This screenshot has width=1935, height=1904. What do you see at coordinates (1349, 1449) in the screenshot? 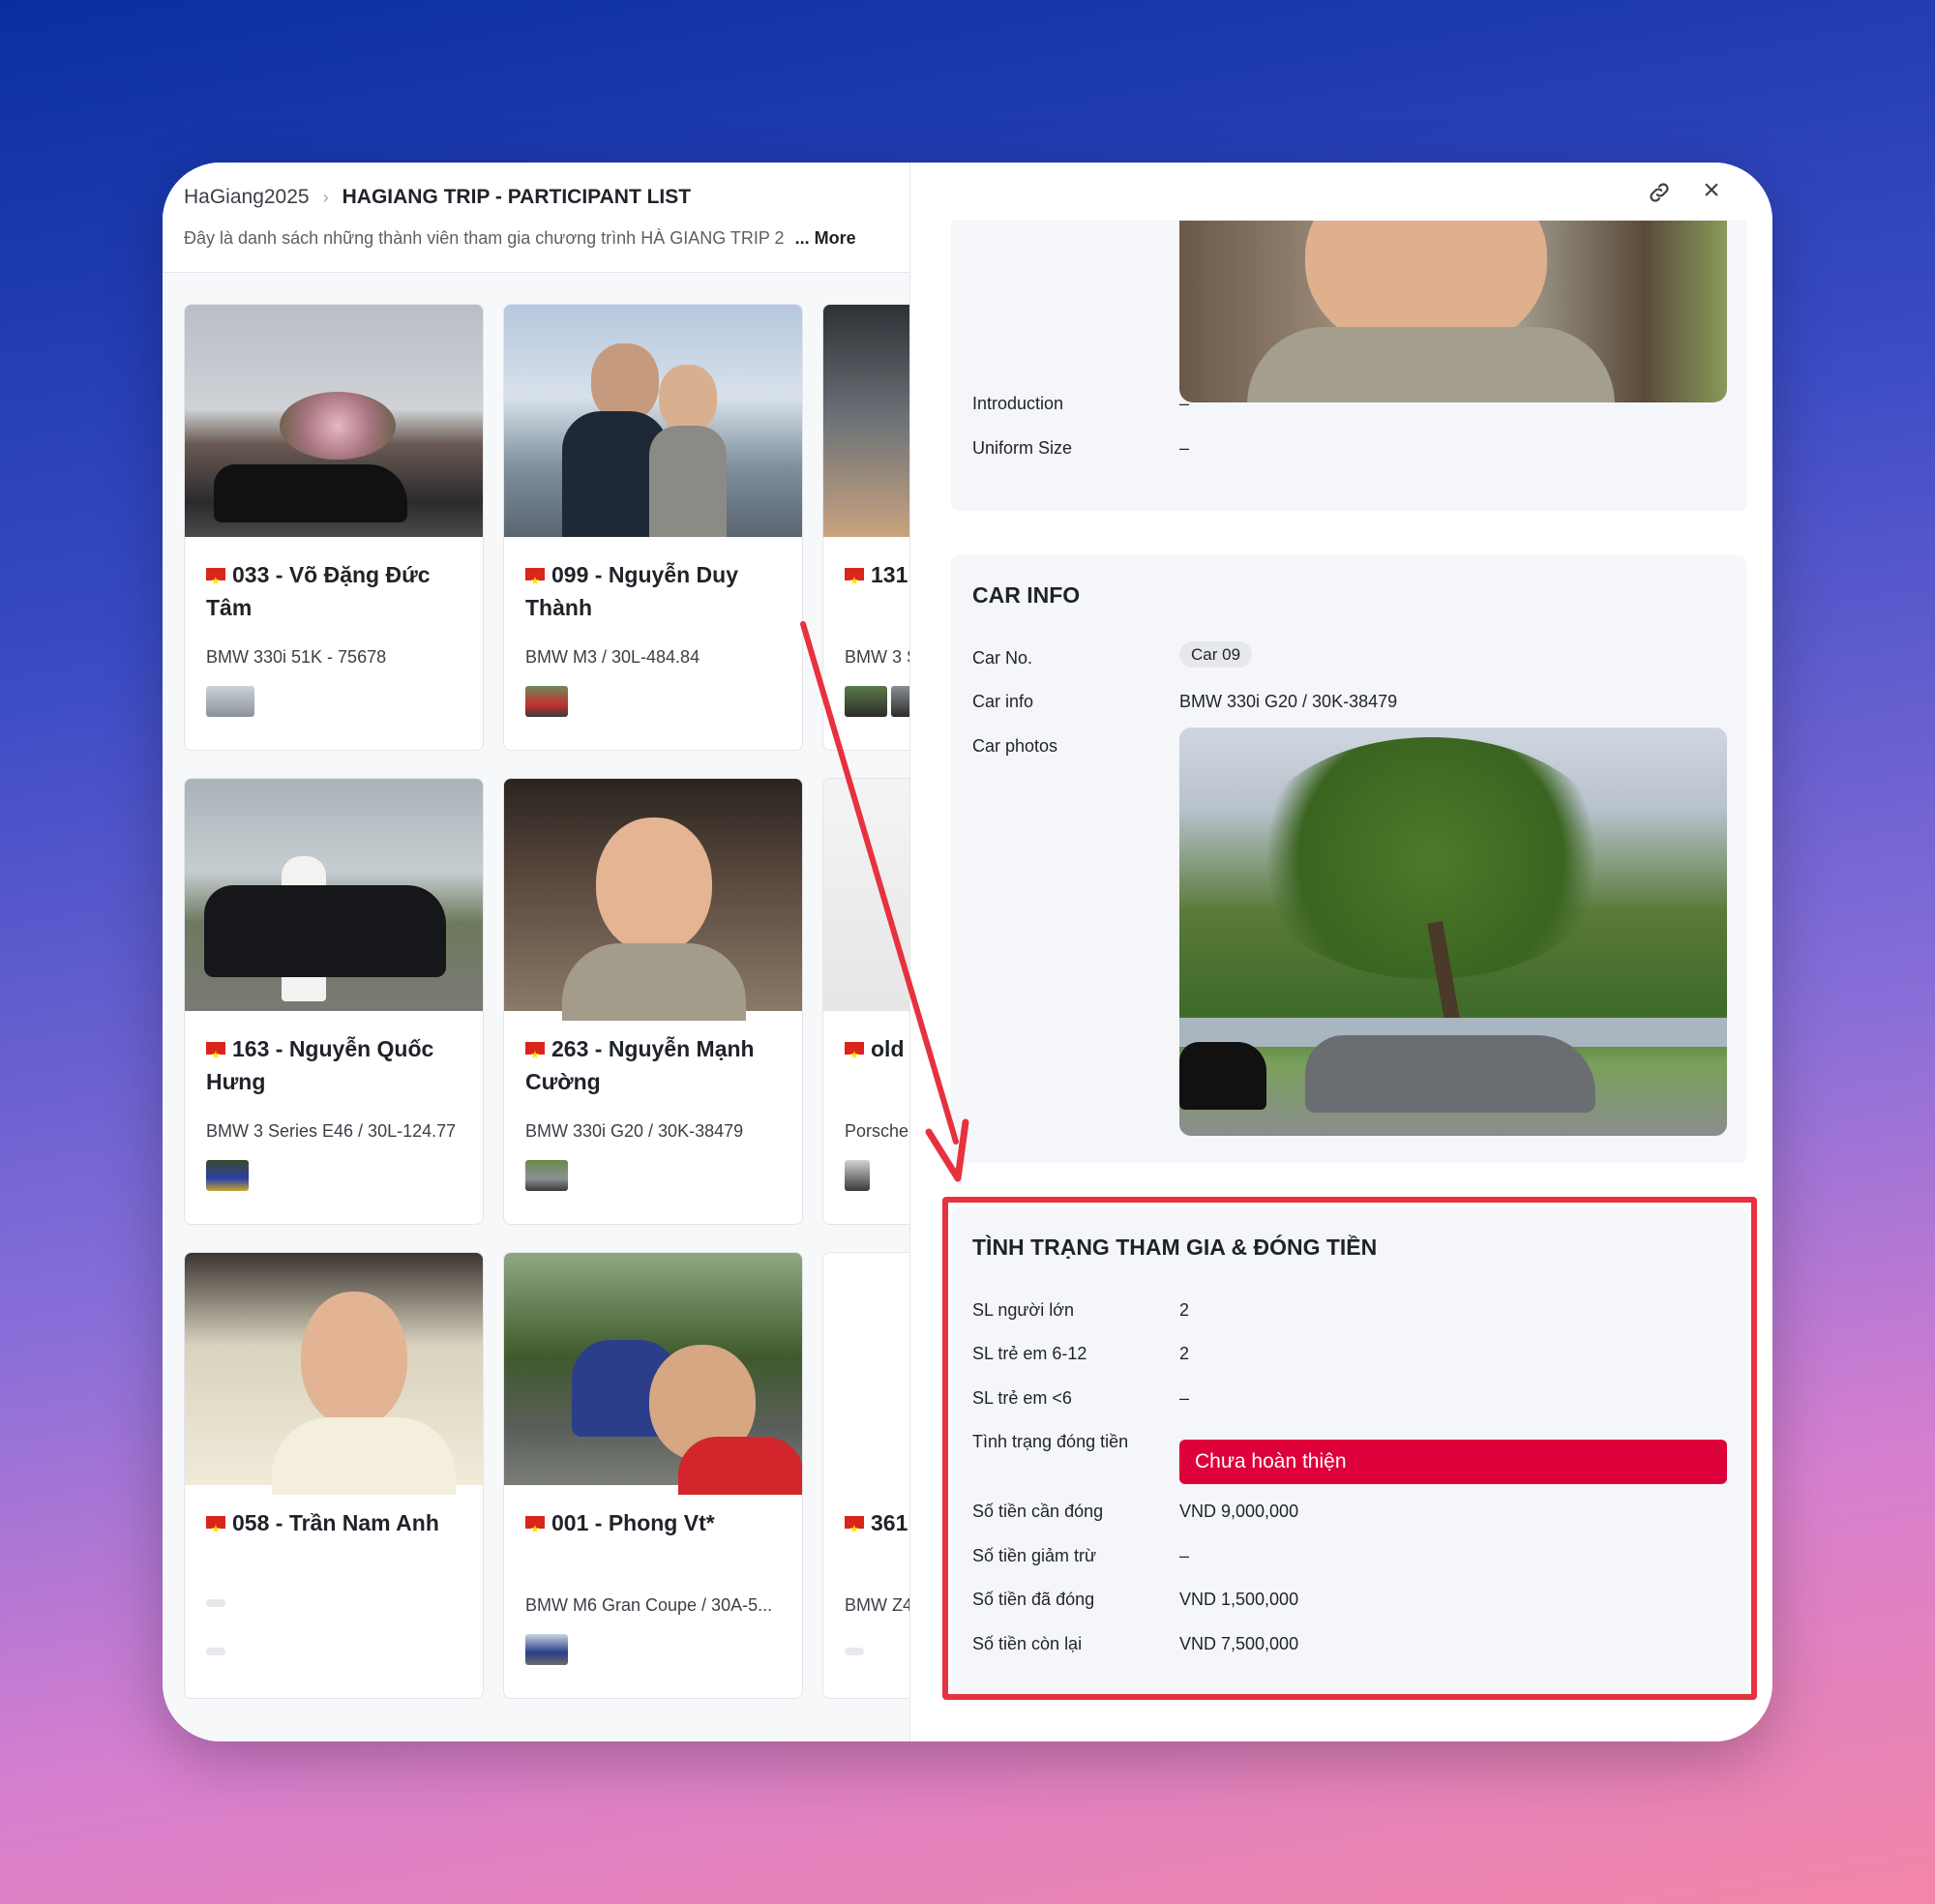
I see `highlight-box` at bounding box center [1349, 1449].